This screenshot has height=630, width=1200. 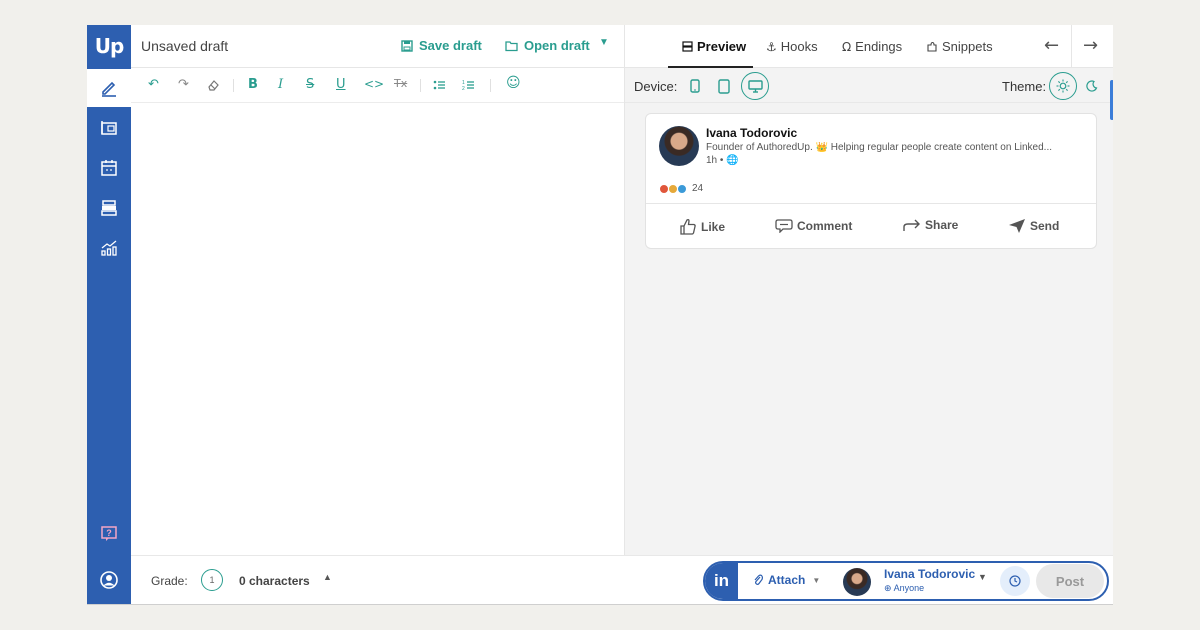 What do you see at coordinates (1090, 45) in the screenshot?
I see `forward-arrow-icon: →` at bounding box center [1090, 45].